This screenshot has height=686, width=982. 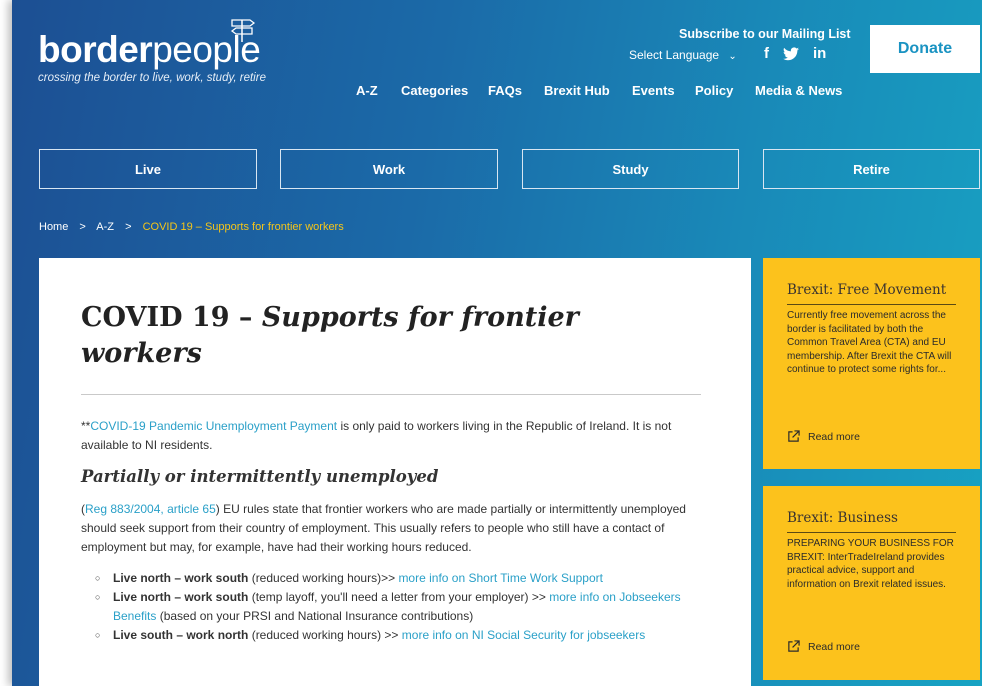 What do you see at coordinates (925, 49) in the screenshot?
I see `donate-button: Donate` at bounding box center [925, 49].